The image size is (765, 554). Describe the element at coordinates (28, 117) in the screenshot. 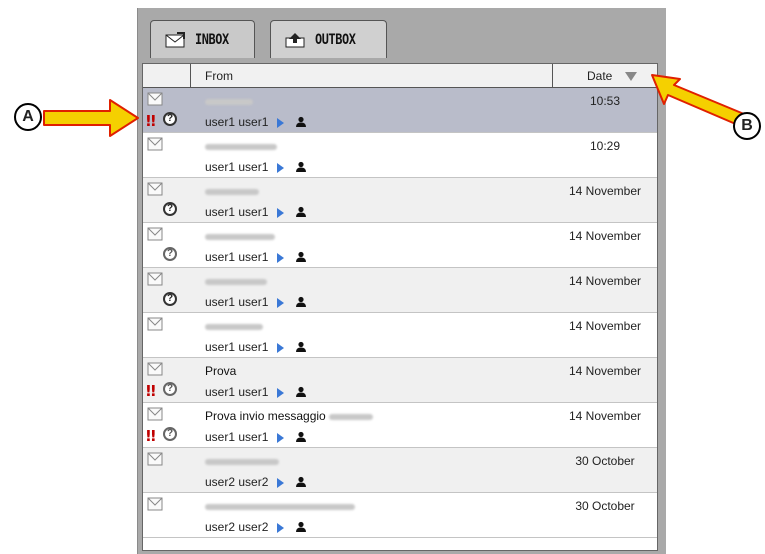

I see `callout-a: A` at that location.